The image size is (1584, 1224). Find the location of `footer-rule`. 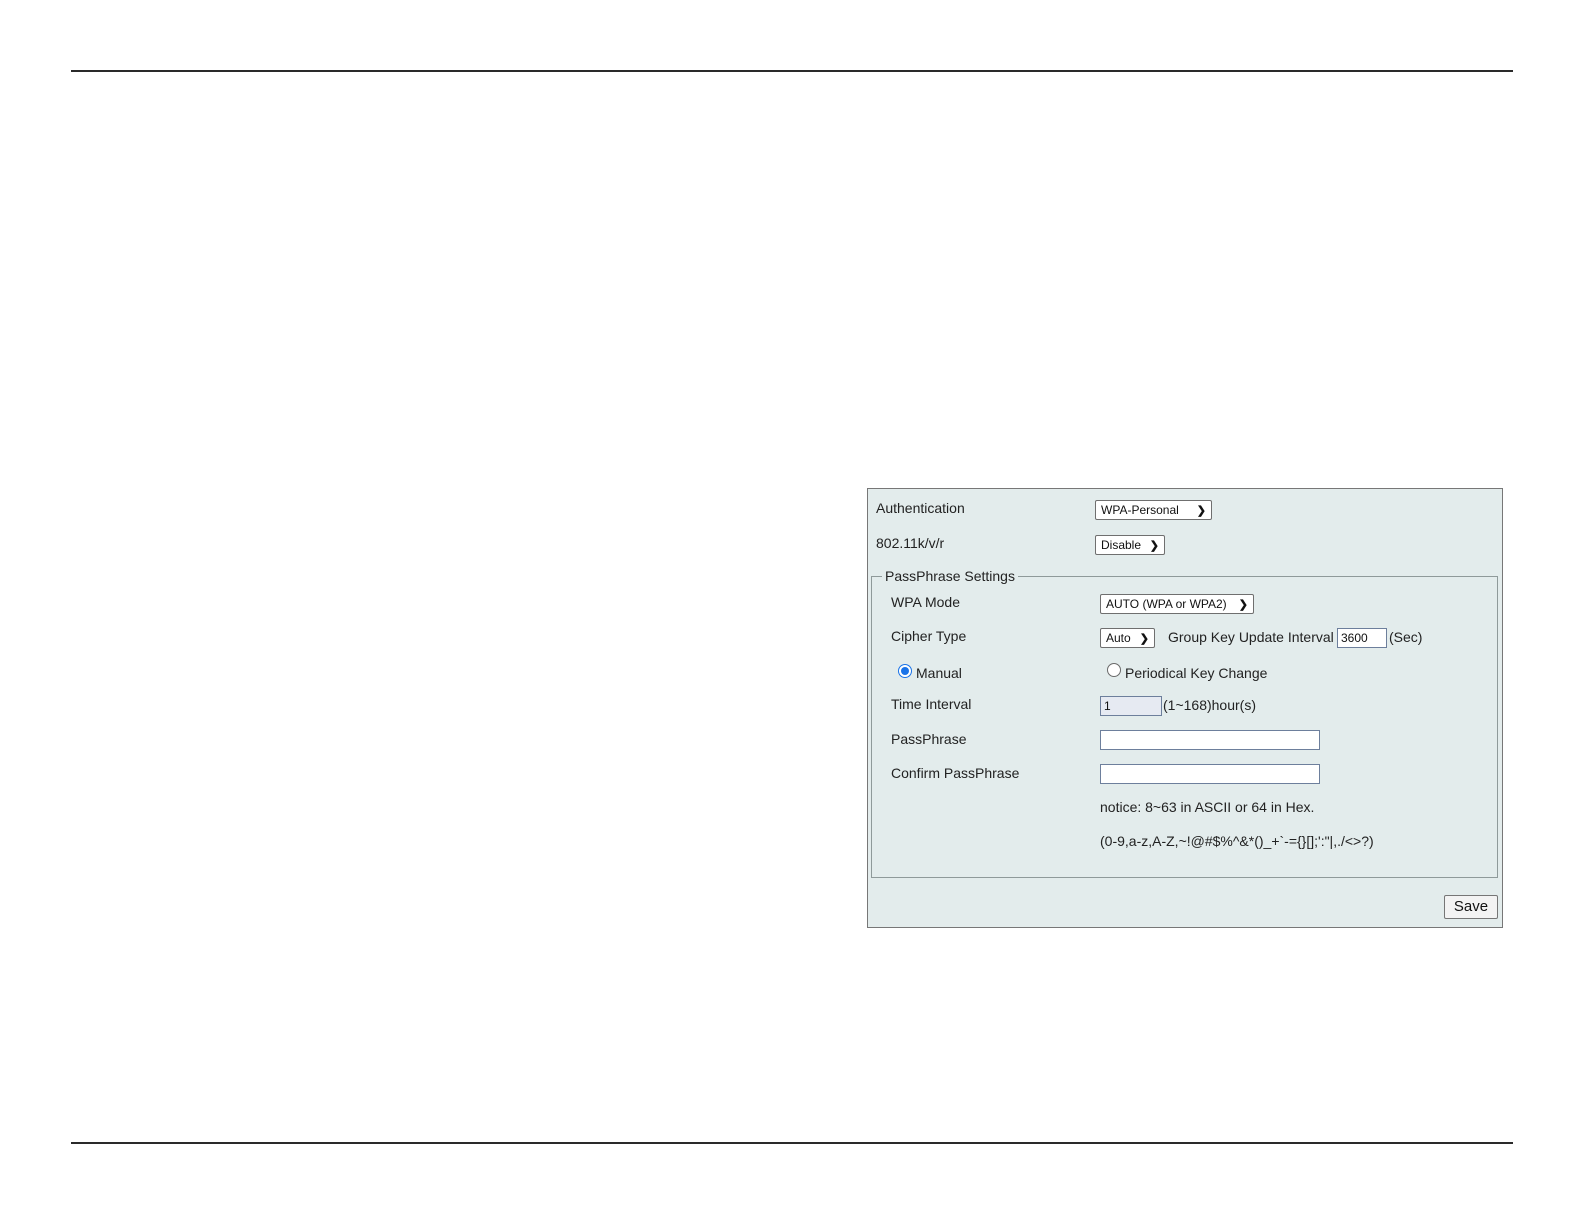

footer-rule is located at coordinates (792, 1143).